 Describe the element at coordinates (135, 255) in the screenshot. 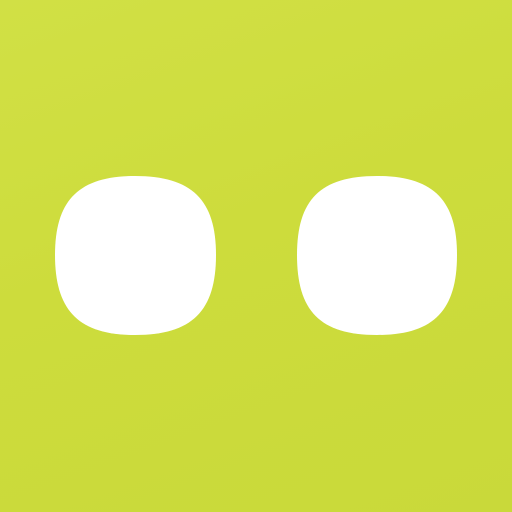

I see `left-dot` at that location.